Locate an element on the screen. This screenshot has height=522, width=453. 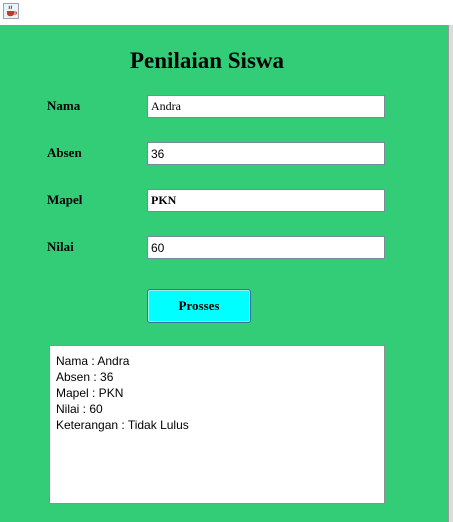
nama-input is located at coordinates (266, 106).